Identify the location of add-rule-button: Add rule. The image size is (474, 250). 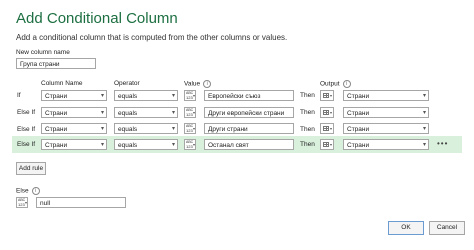
(31, 168).